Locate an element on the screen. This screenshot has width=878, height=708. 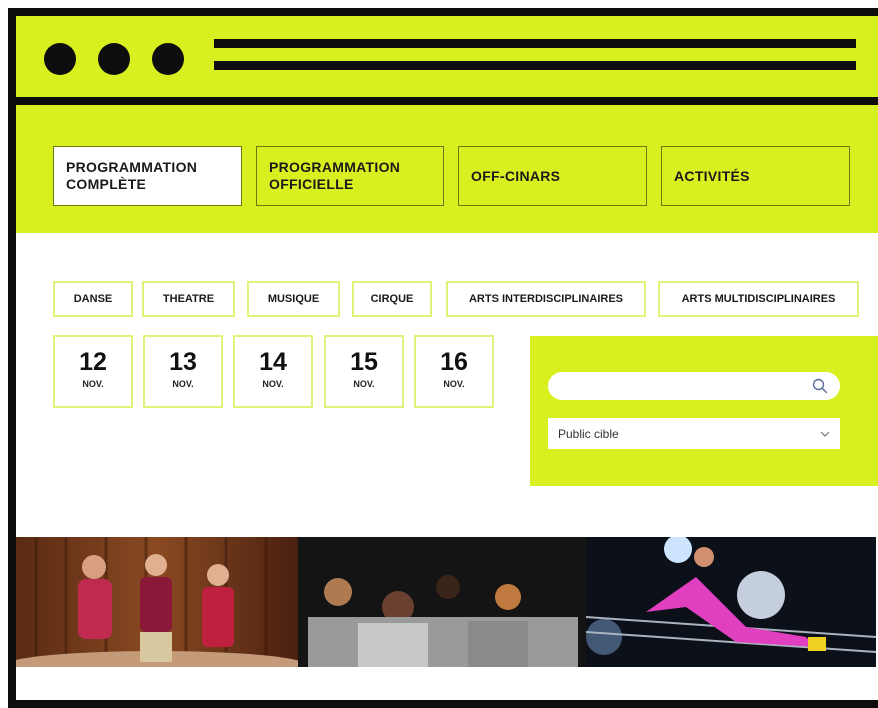
tab-label: OFF-CINARS is located at coordinates (516, 175).